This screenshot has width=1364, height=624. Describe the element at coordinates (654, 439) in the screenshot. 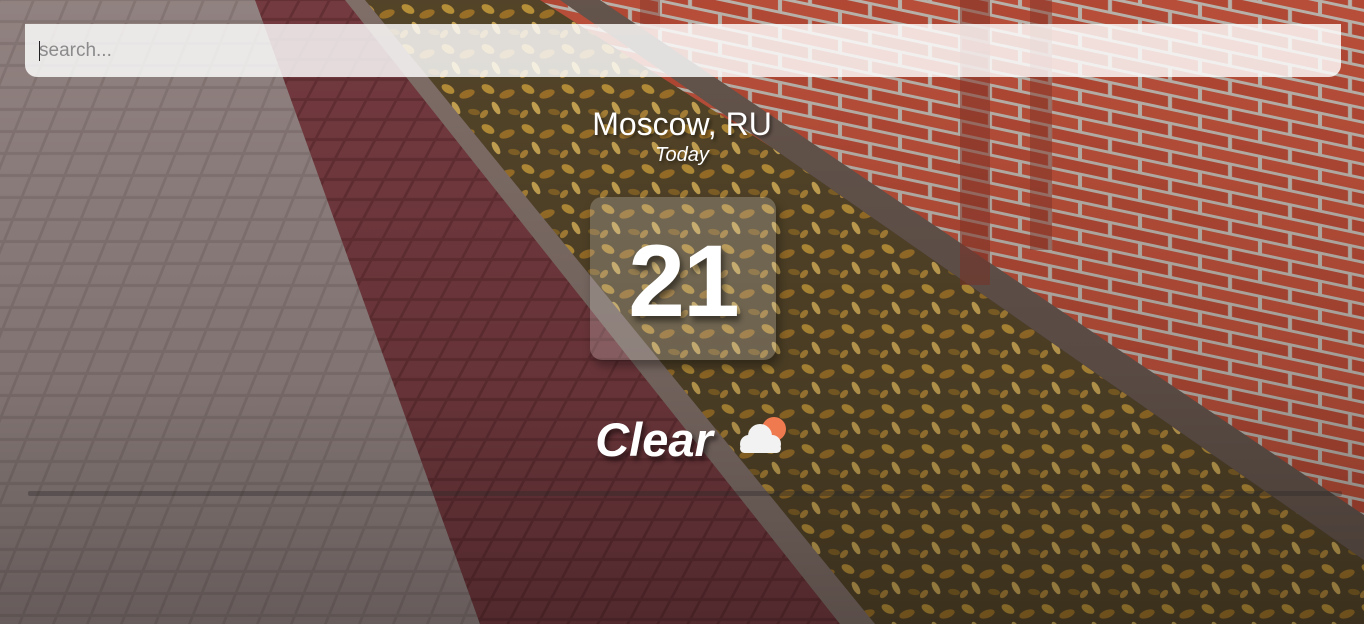

I see `weather-condition-label: Clear` at that location.